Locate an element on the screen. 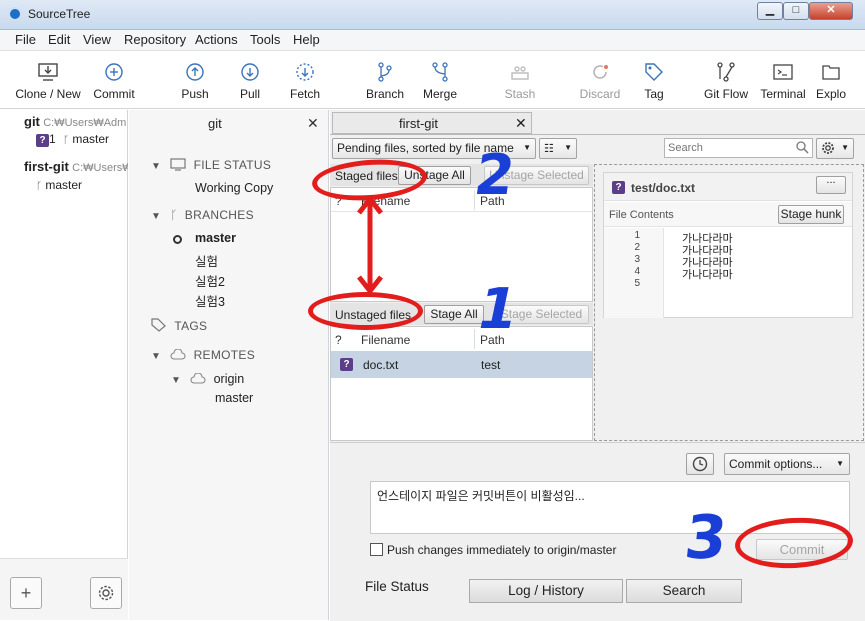  tab-first-git: first-git ✕ is located at coordinates (432, 123).